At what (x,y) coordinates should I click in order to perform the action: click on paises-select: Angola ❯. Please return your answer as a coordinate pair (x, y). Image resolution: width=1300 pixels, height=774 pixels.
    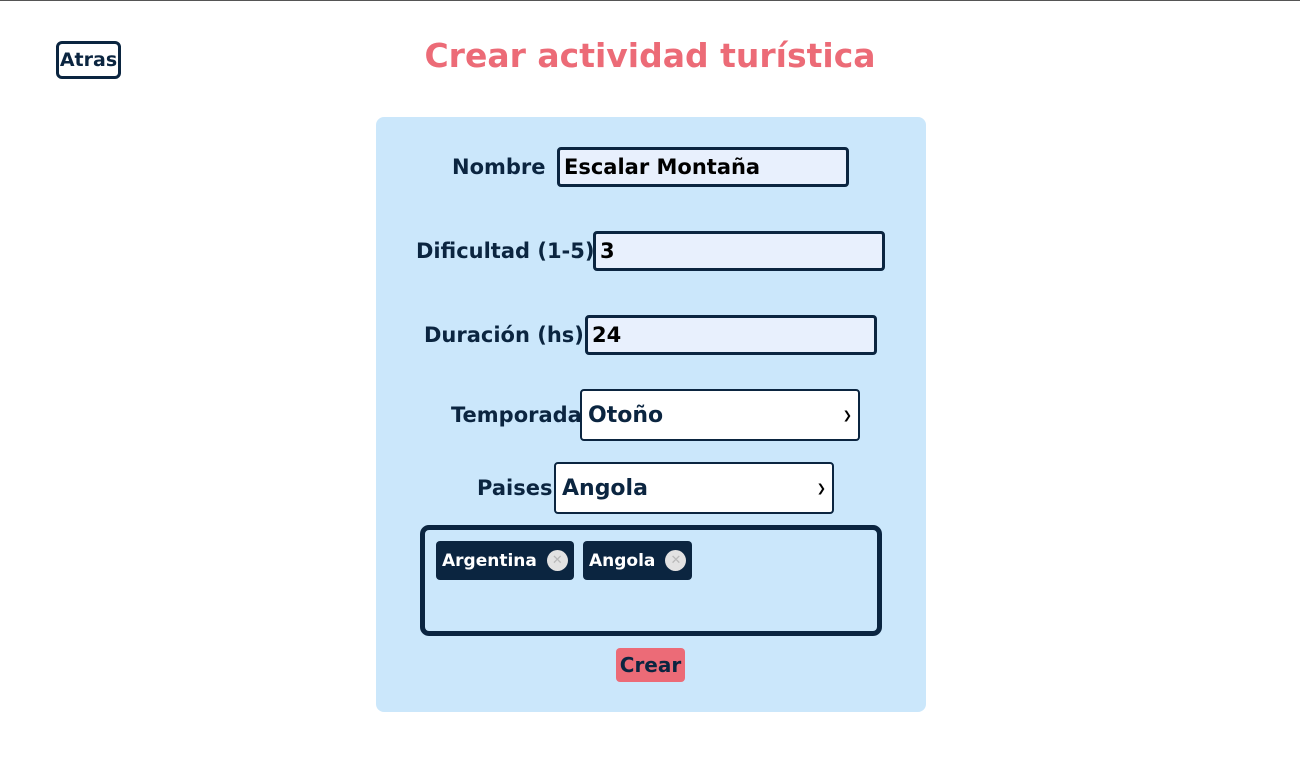
    Looking at the image, I should click on (694, 488).